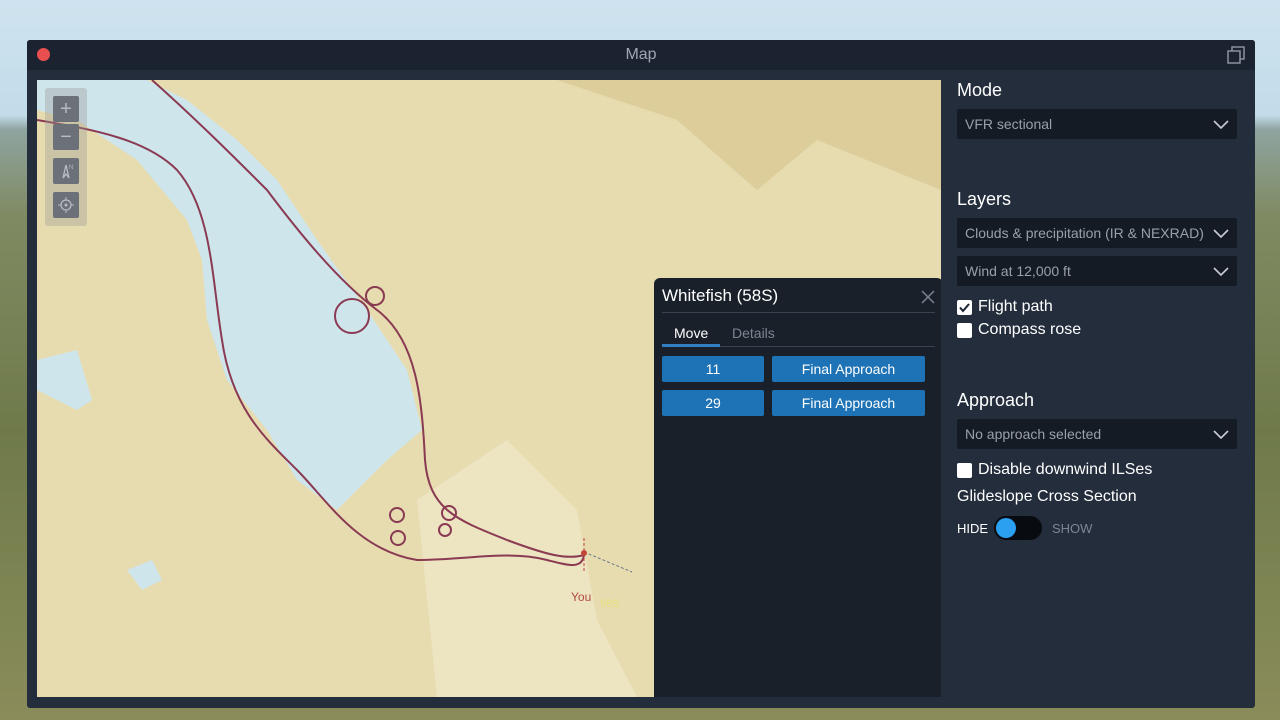 The image size is (1280, 720). What do you see at coordinates (713, 403) in the screenshot?
I see `runway-29-button: 29` at bounding box center [713, 403].